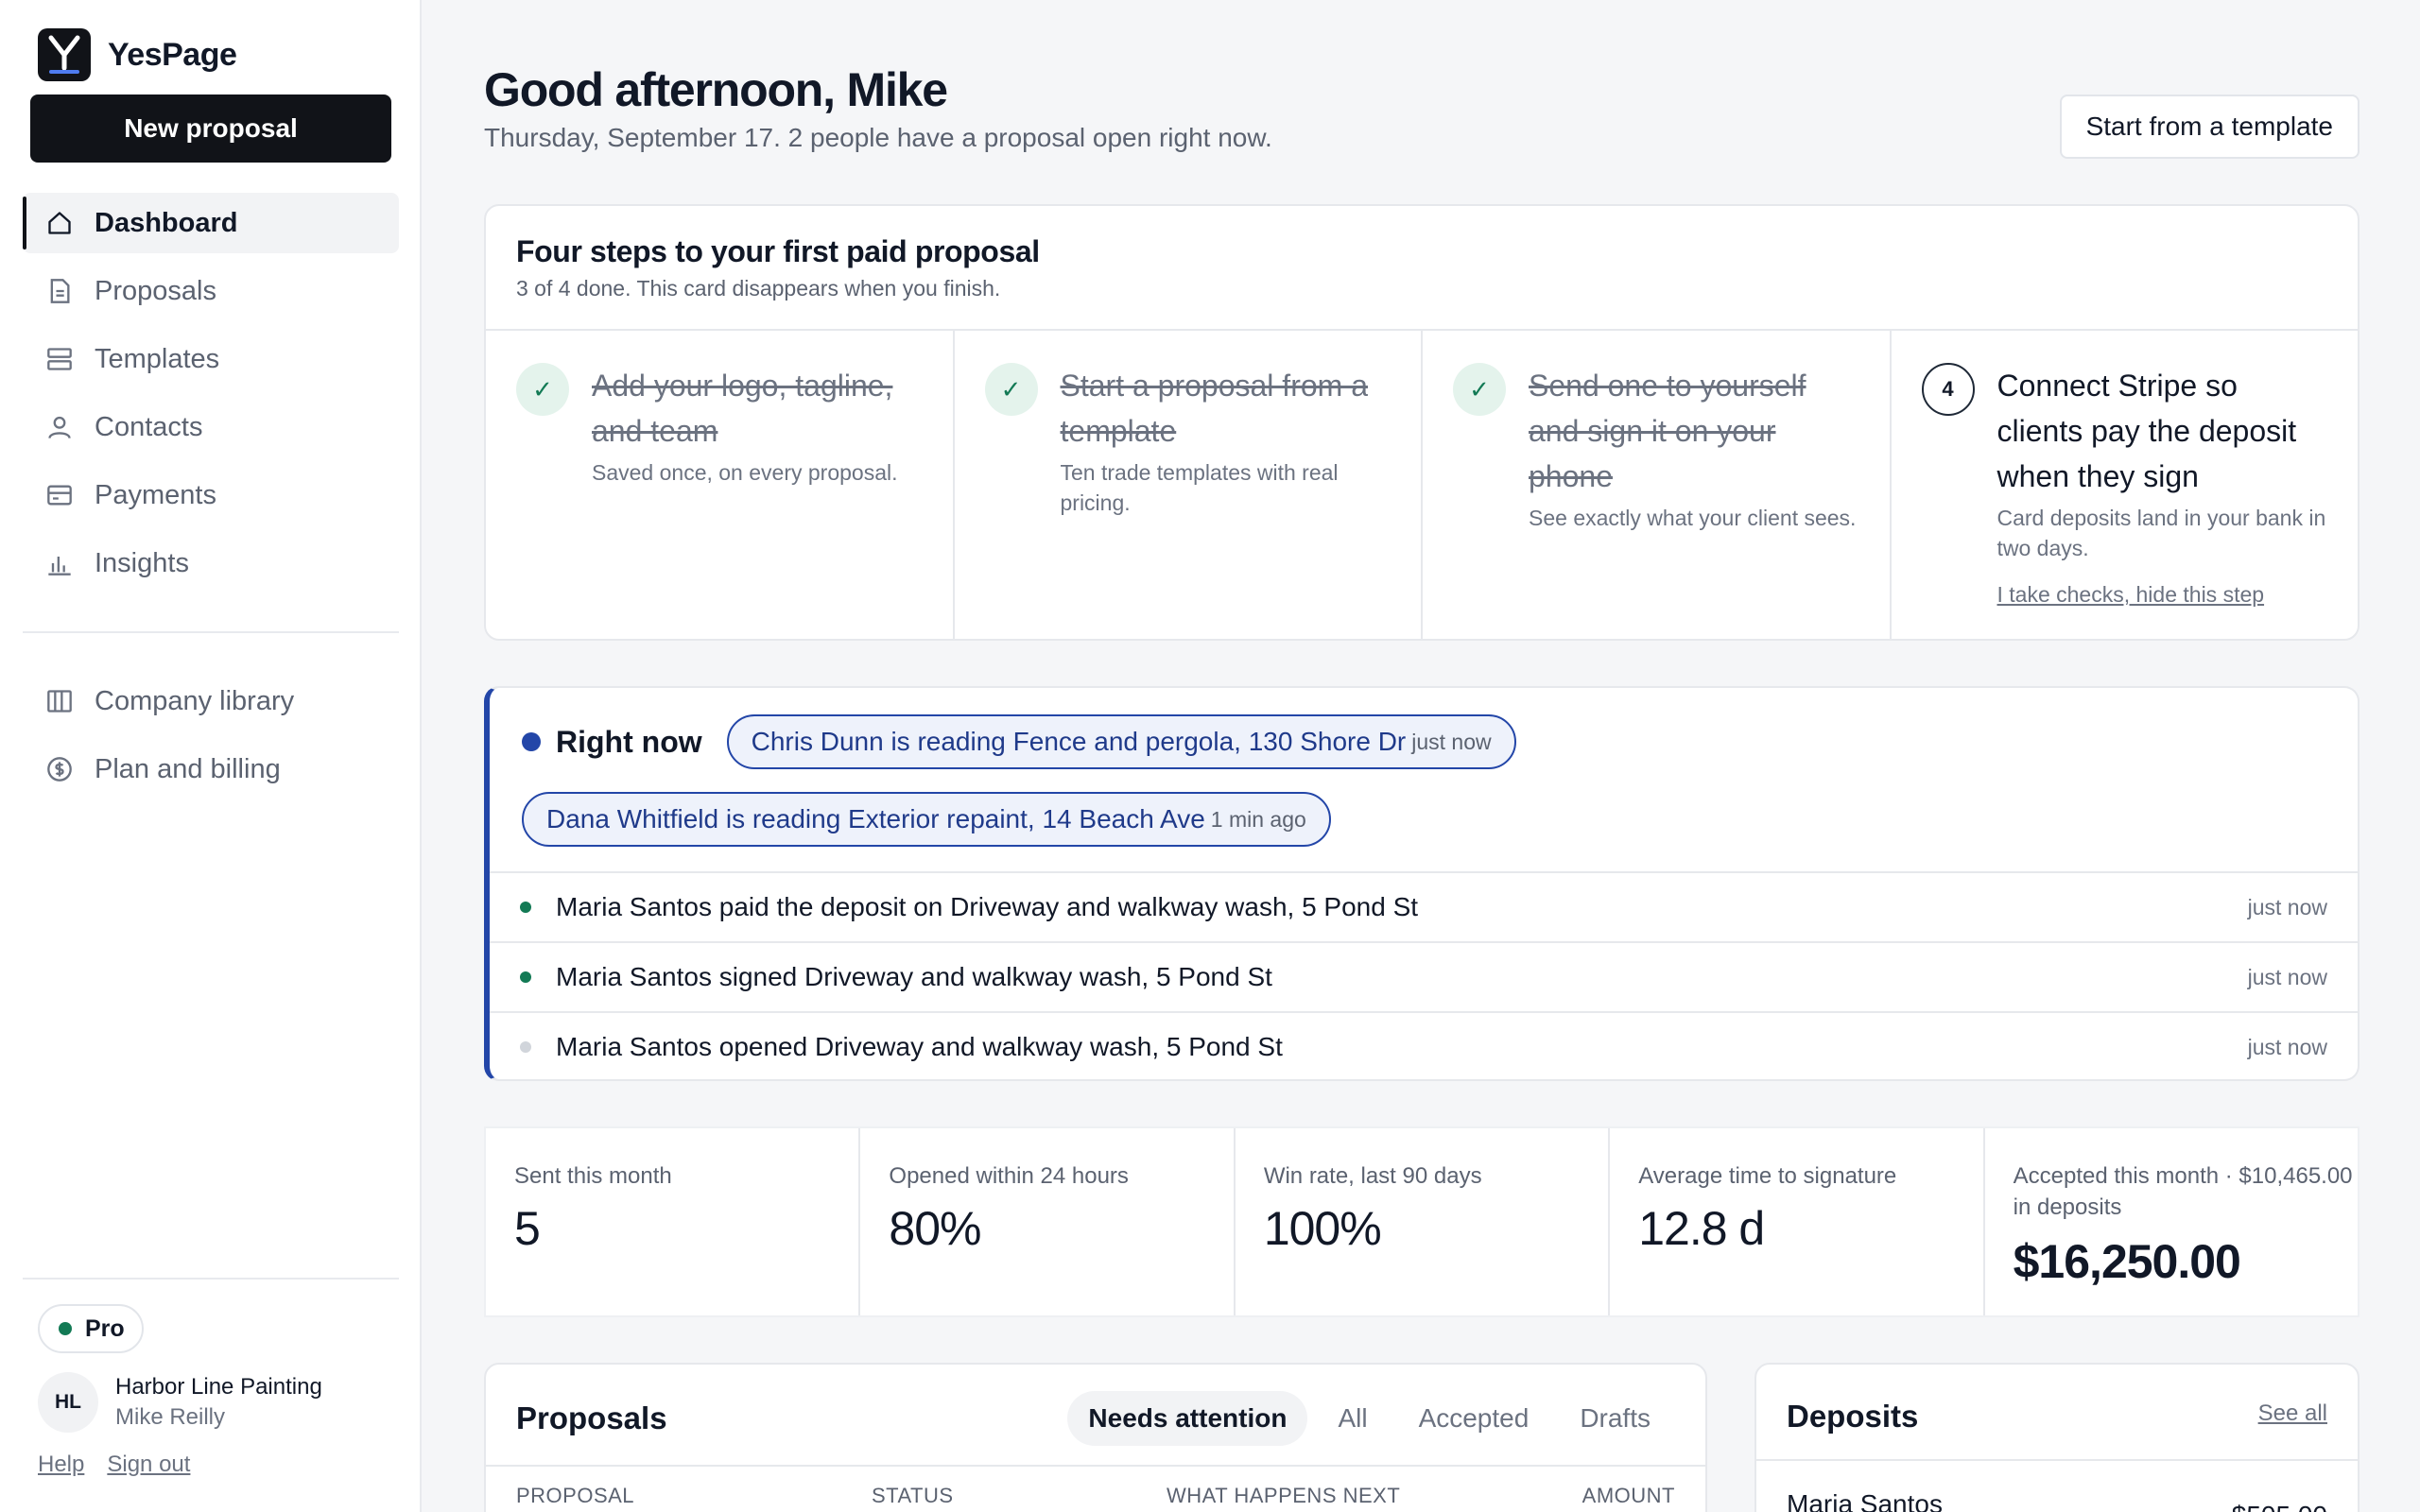  I want to click on column-header-status: STATUS, so click(913, 1496).